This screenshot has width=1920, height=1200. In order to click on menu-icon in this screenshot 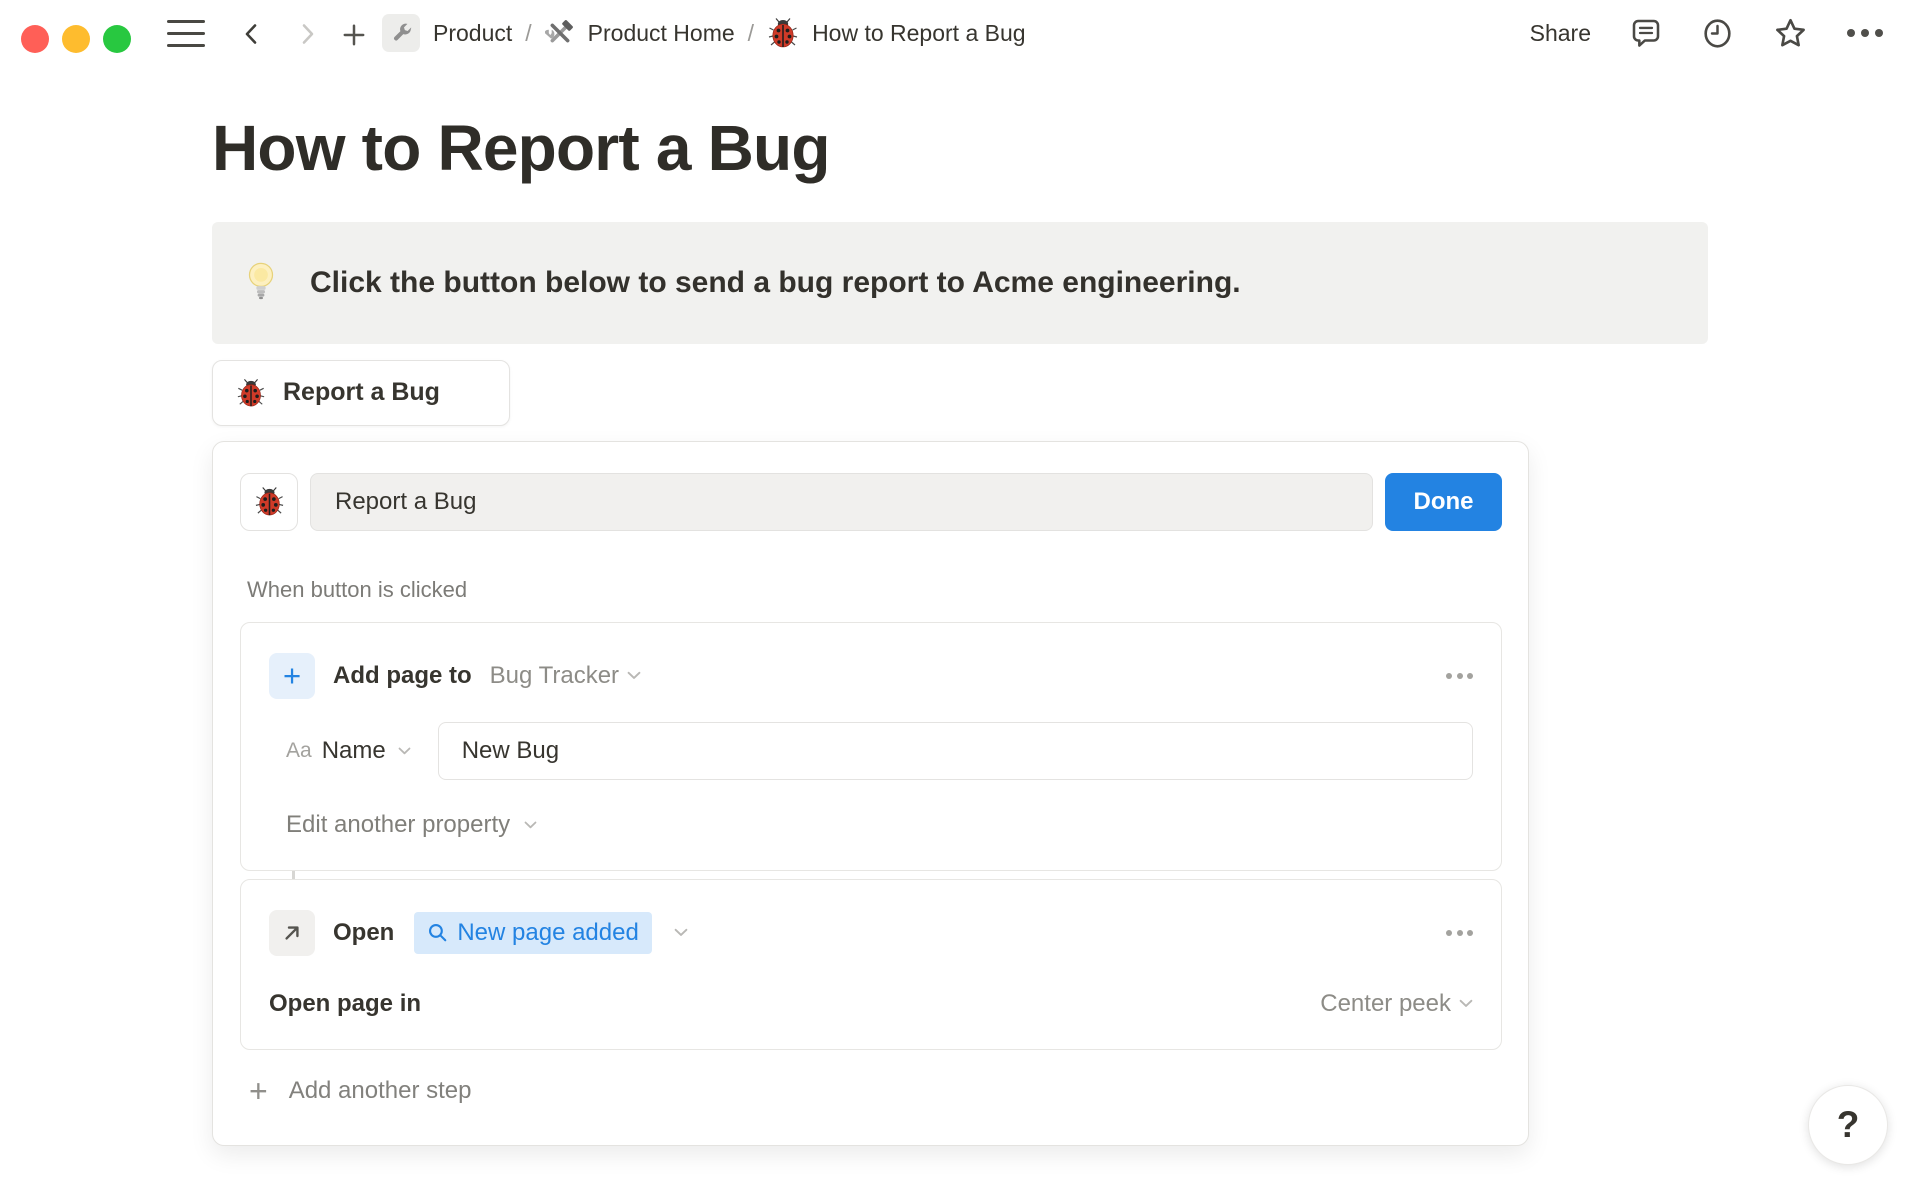, I will do `click(186, 33)`.